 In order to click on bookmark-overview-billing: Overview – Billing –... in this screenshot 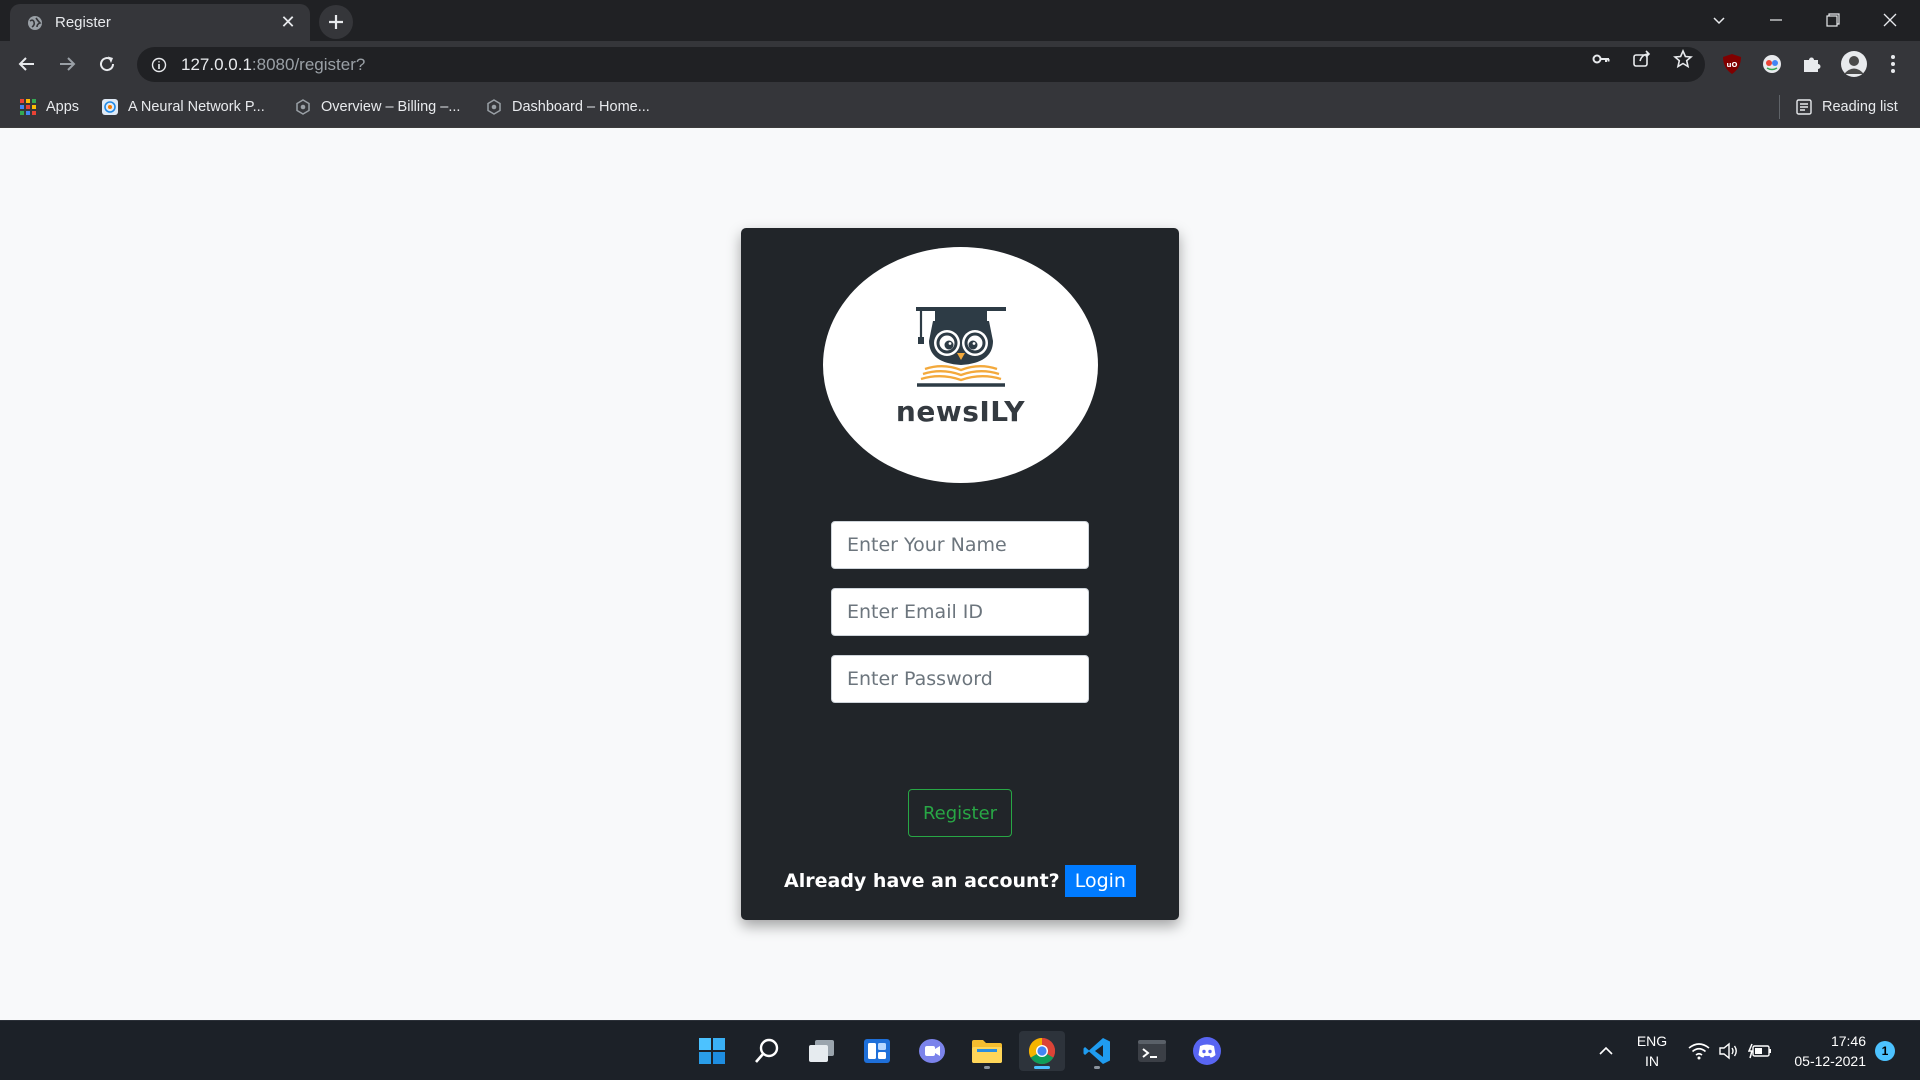, I will do `click(377, 107)`.